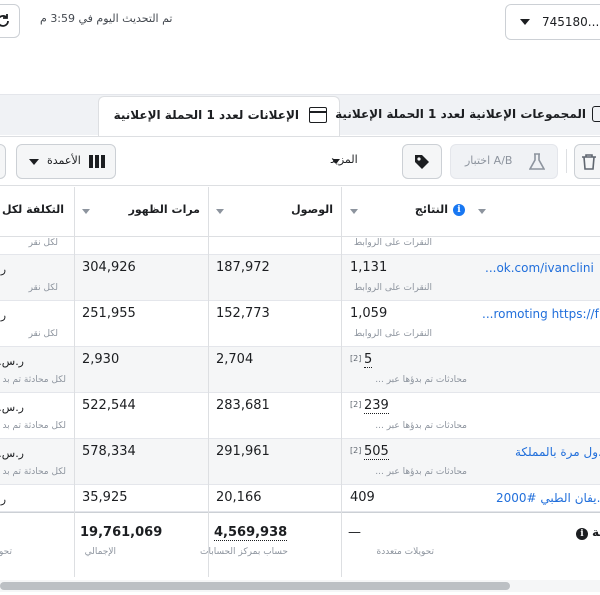 This screenshot has width=600, height=595. What do you see at coordinates (243, 313) in the screenshot?
I see `reach-value: 152,773` at bounding box center [243, 313].